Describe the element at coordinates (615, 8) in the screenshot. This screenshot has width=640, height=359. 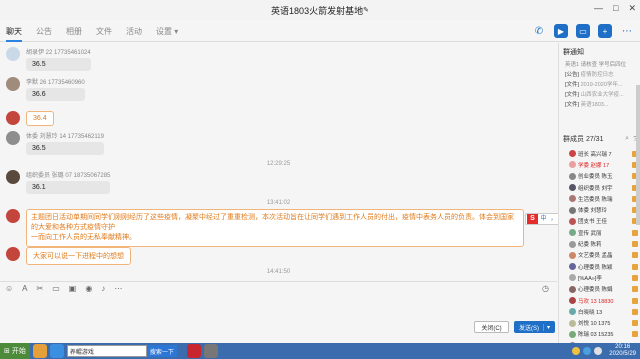
I see `maximize-button: □` at that location.